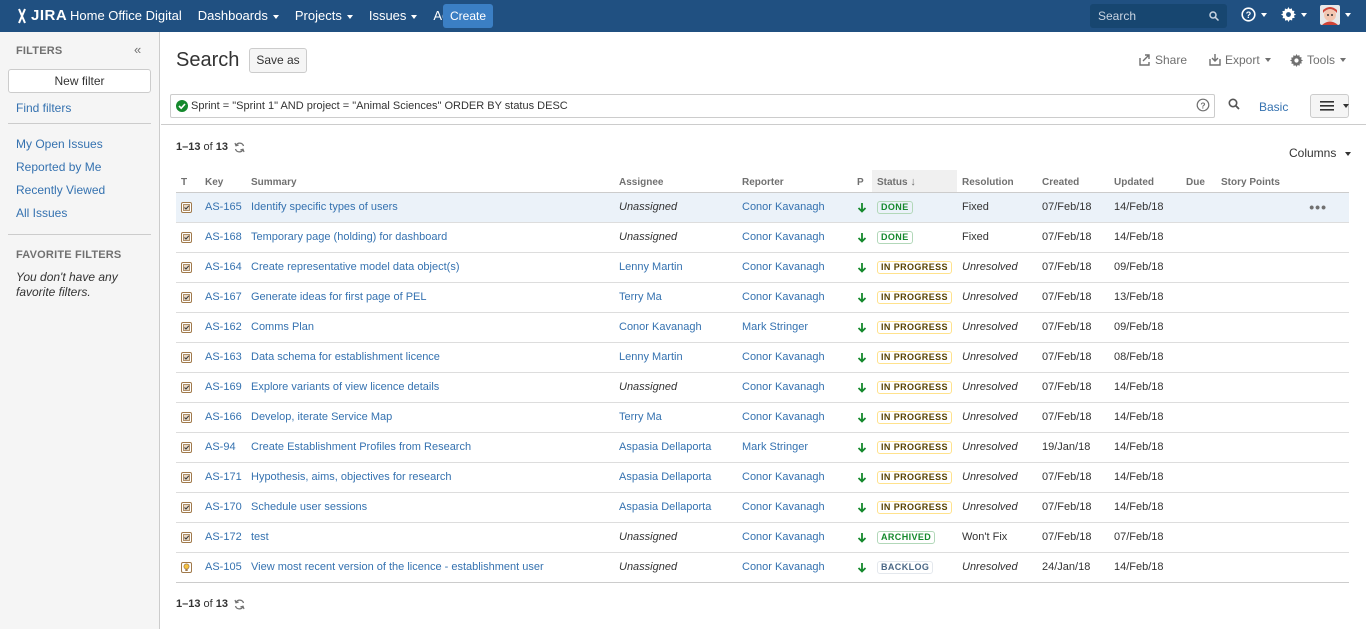  I want to click on issue-key: AS-172, so click(223, 537).